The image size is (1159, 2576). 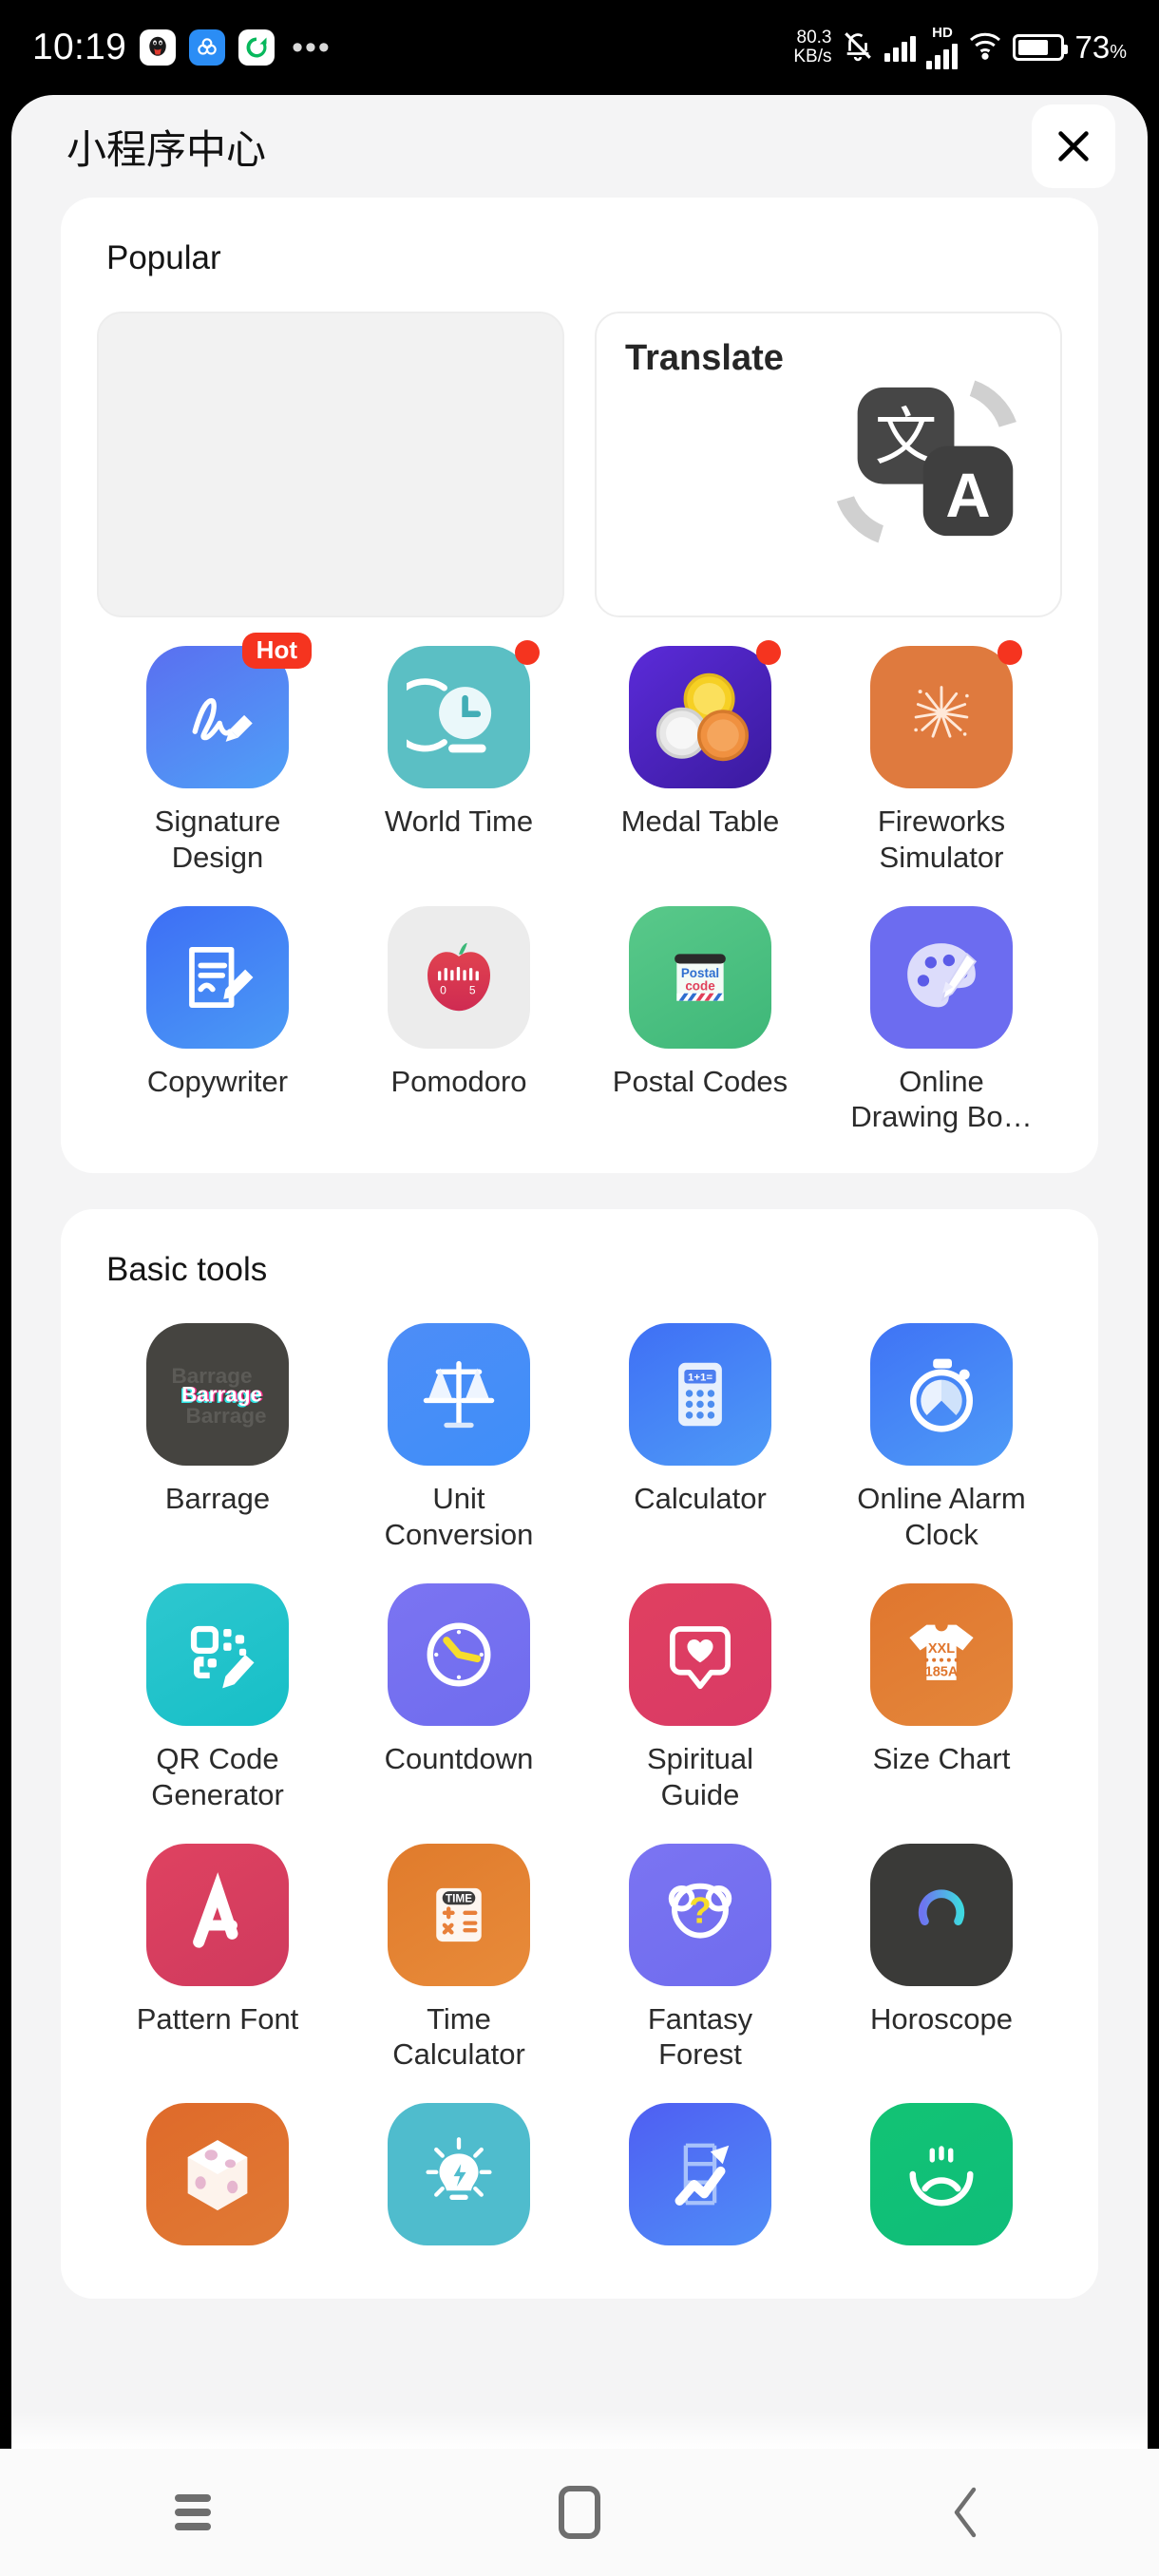 What do you see at coordinates (579, 146) in the screenshot?
I see `sheet-header: 小程序中心` at bounding box center [579, 146].